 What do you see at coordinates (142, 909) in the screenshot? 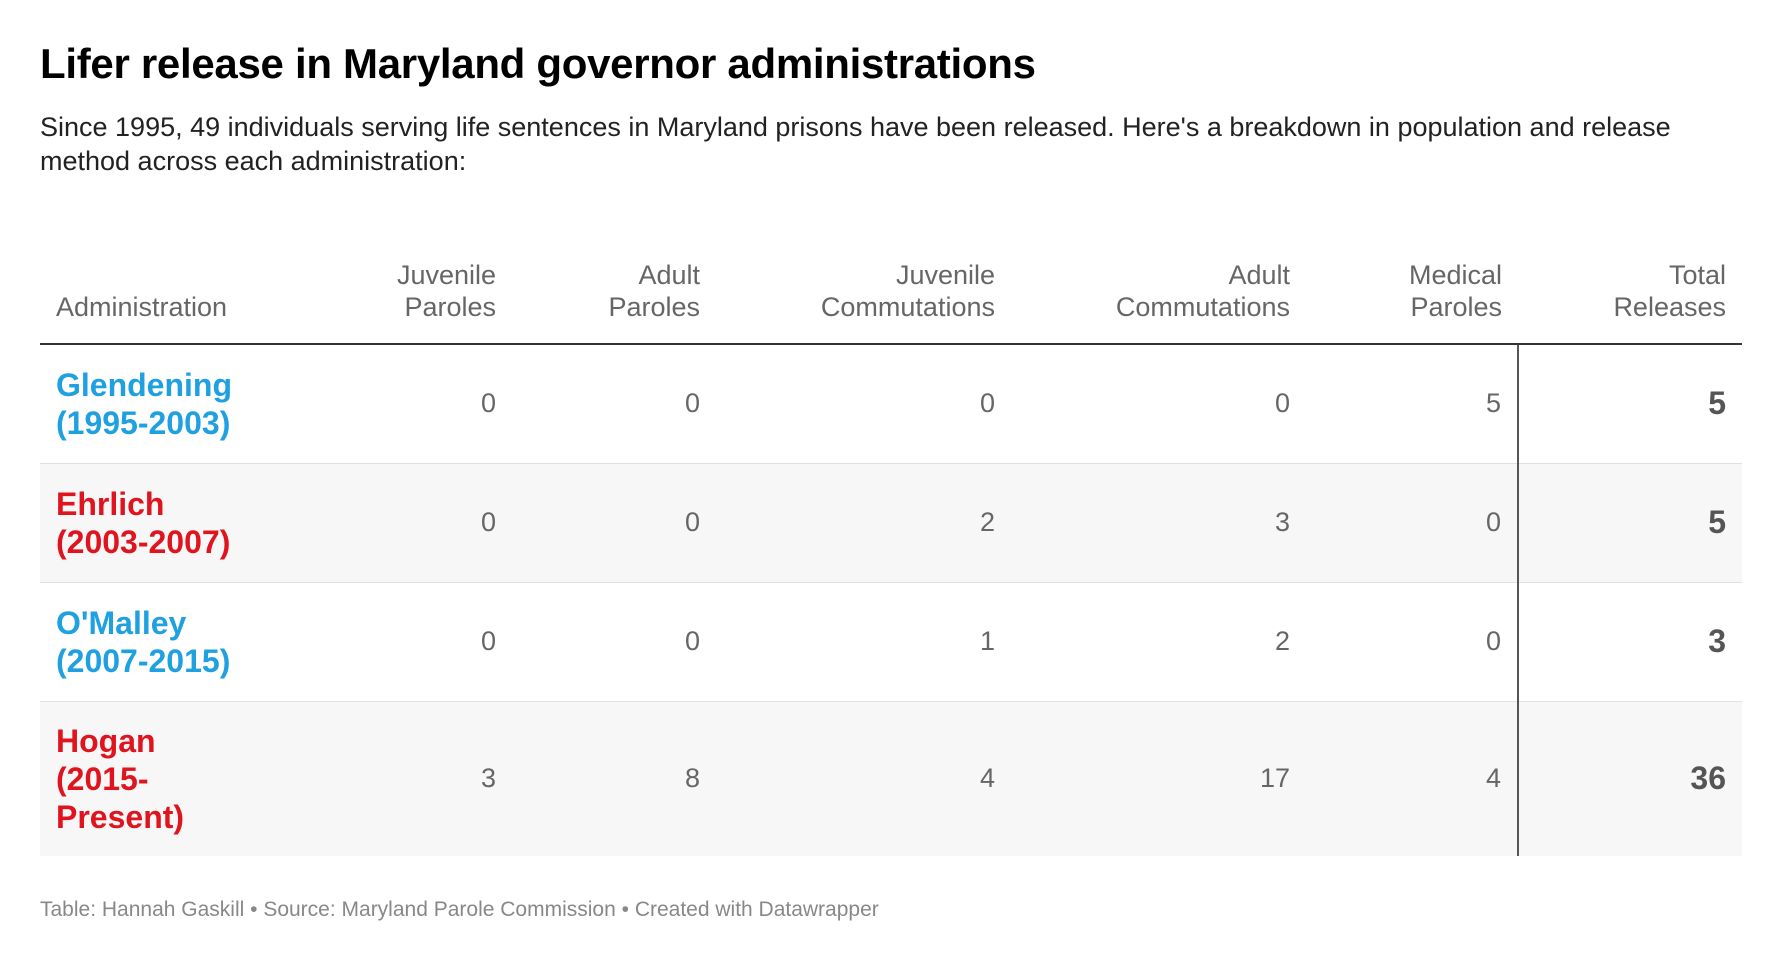
I see `footer-credit: Table: Hannah Gaskill` at bounding box center [142, 909].